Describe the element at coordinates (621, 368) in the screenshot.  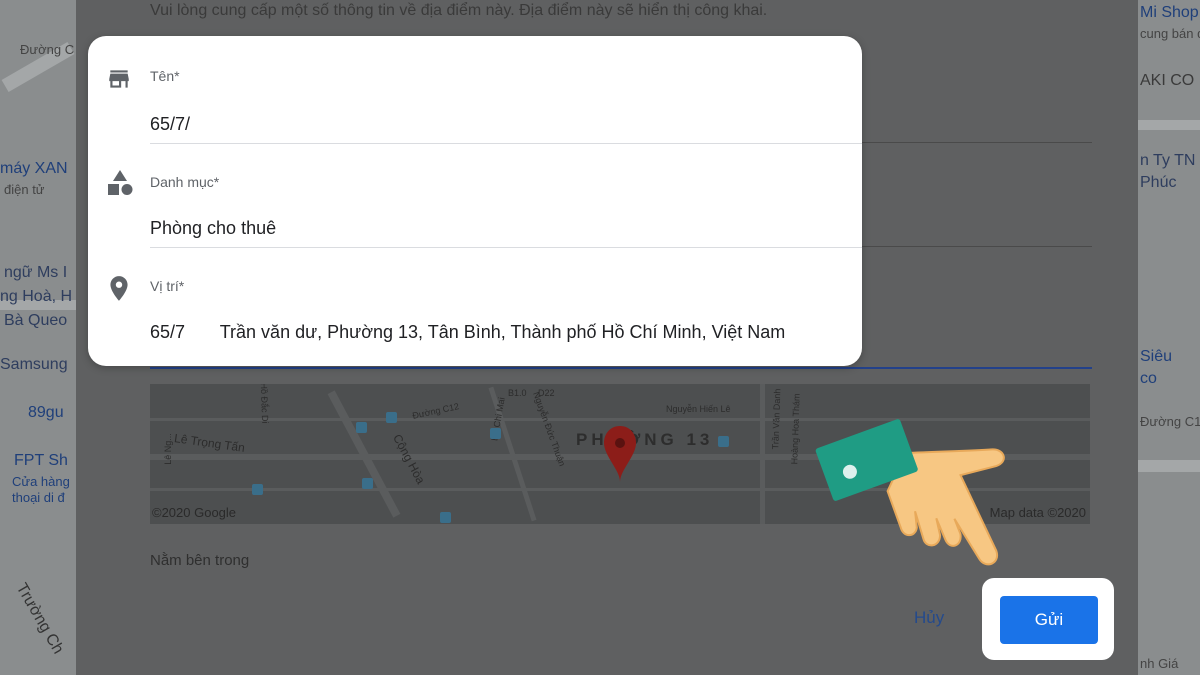
I see `location-field-underline` at that location.